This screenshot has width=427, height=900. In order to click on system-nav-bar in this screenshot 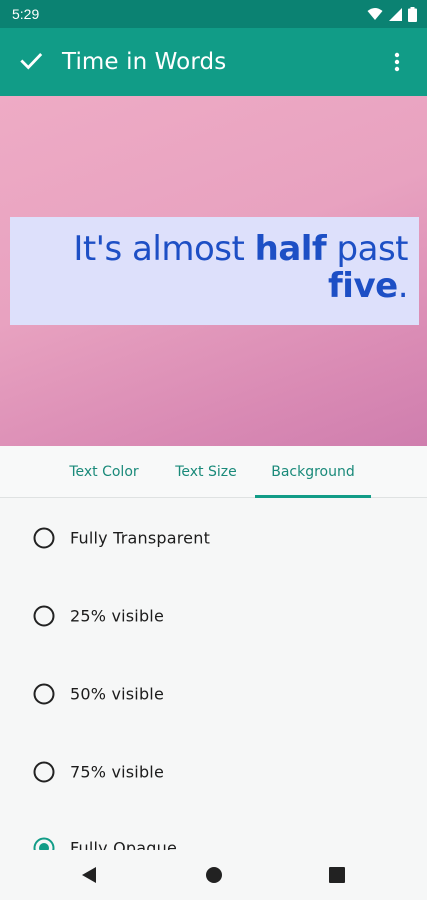, I will do `click(213, 875)`.